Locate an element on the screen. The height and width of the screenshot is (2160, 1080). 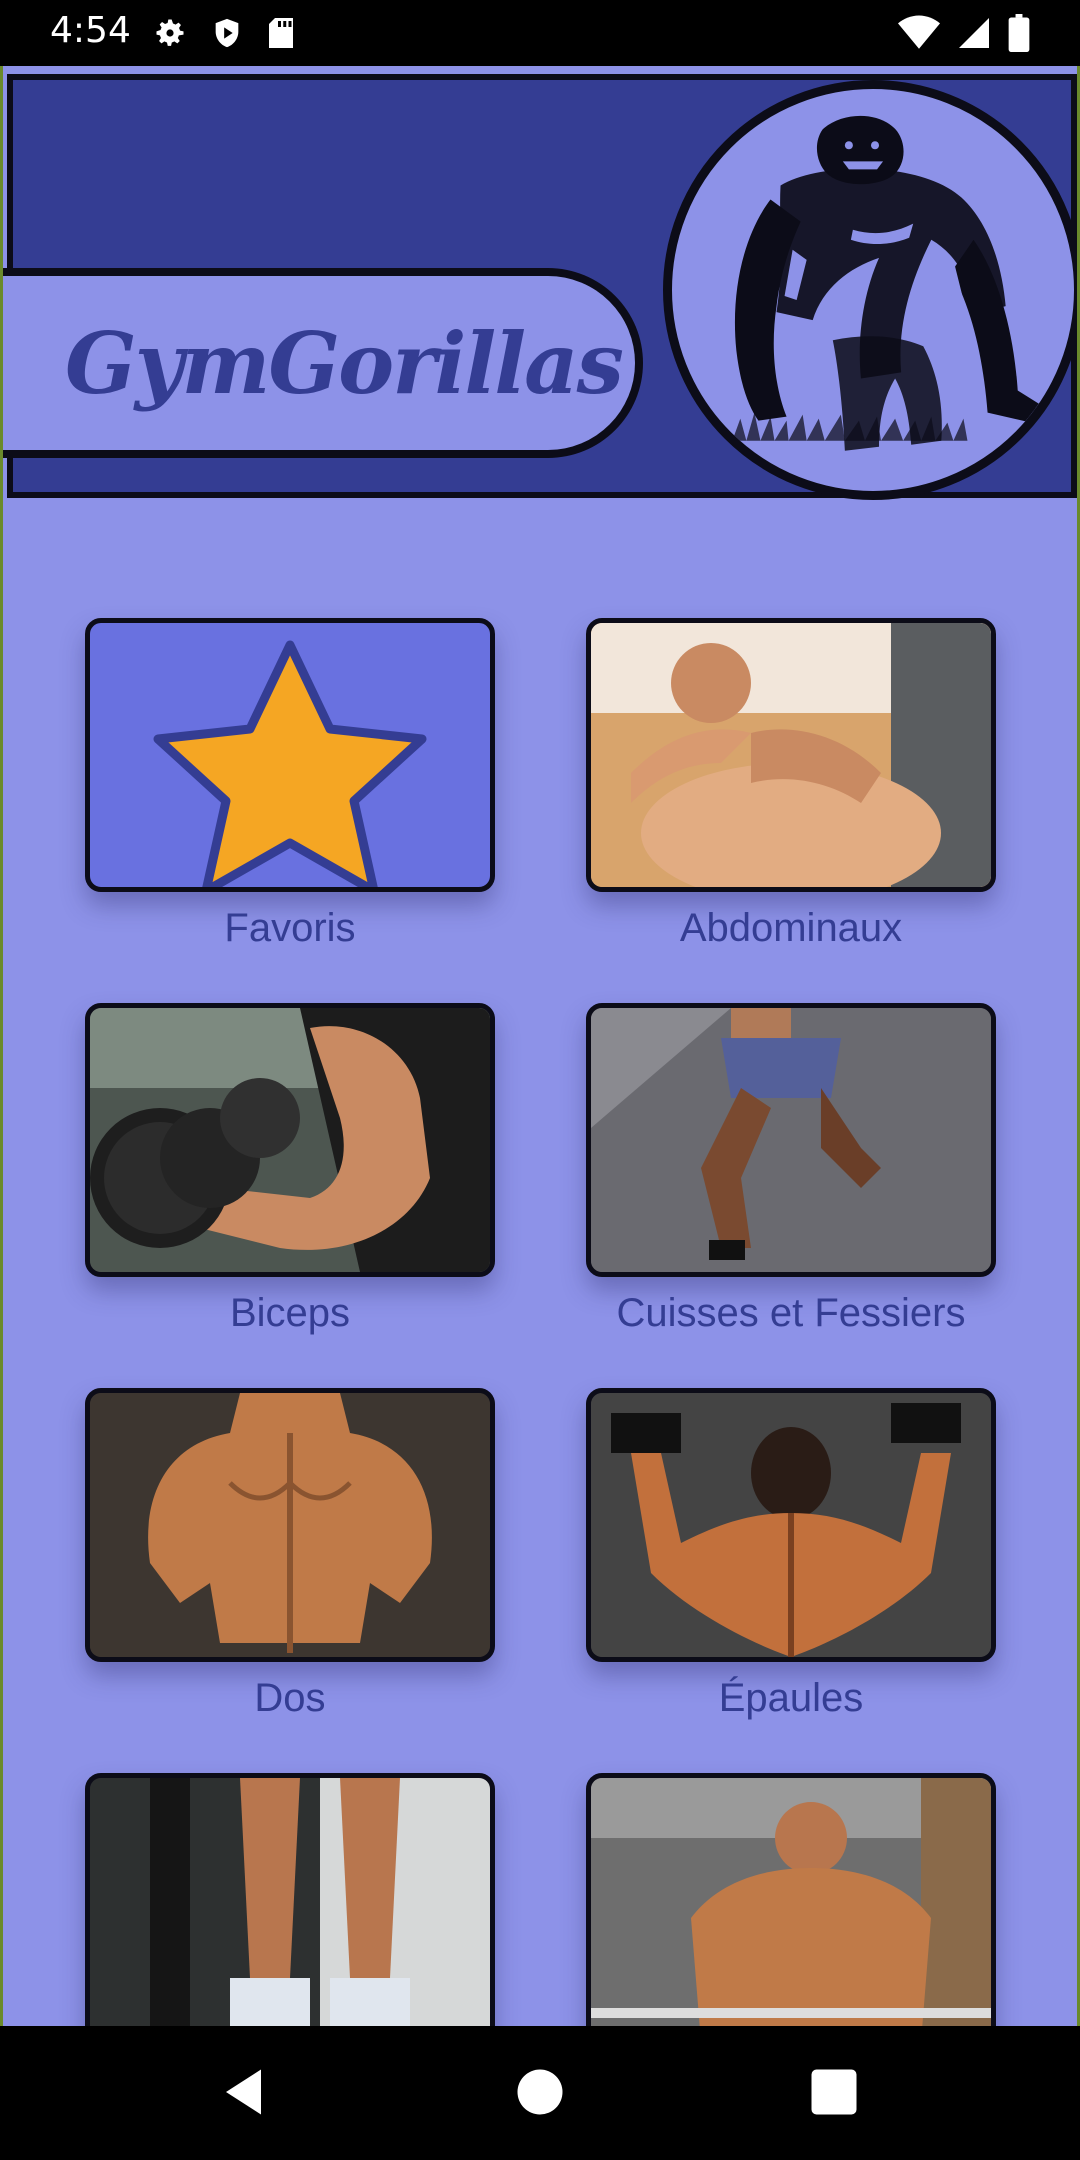
category-card-abdominaux is located at coordinates (791, 755).